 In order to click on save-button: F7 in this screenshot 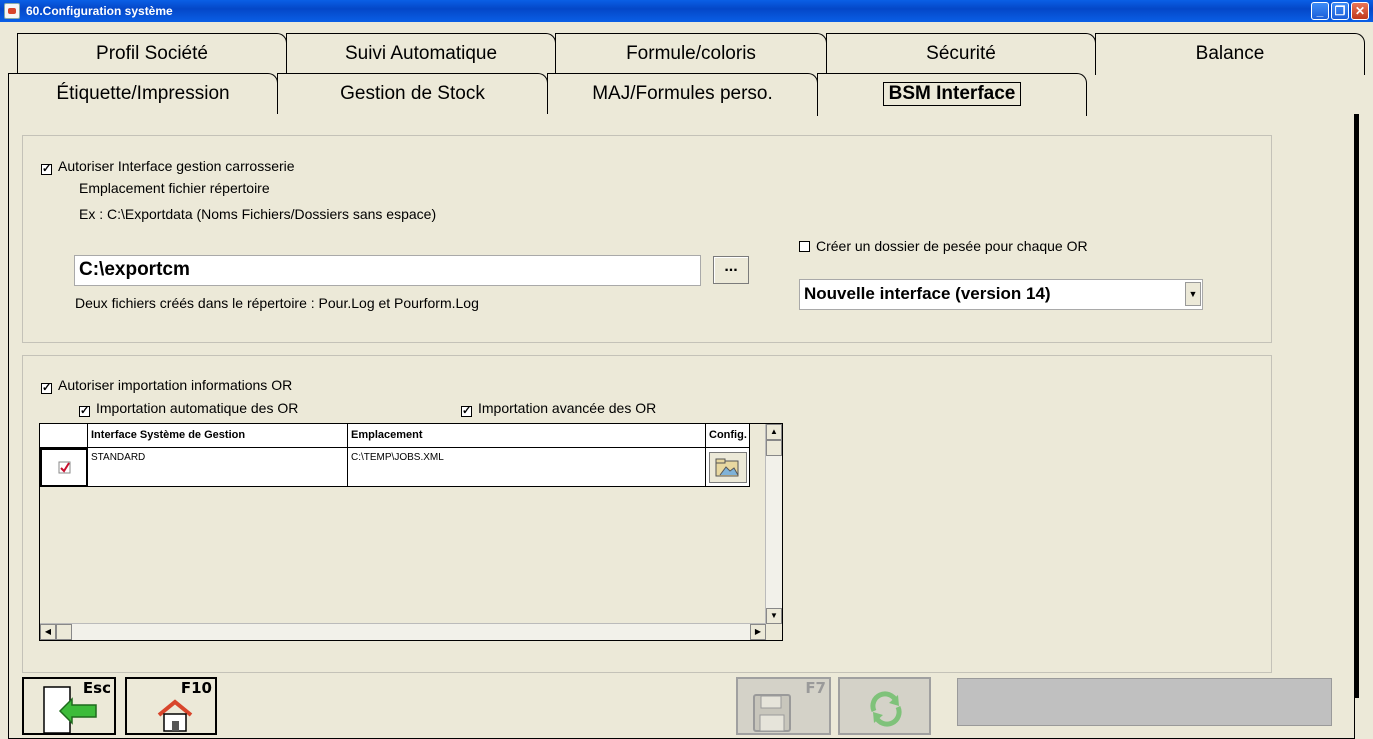, I will do `click(783, 706)`.